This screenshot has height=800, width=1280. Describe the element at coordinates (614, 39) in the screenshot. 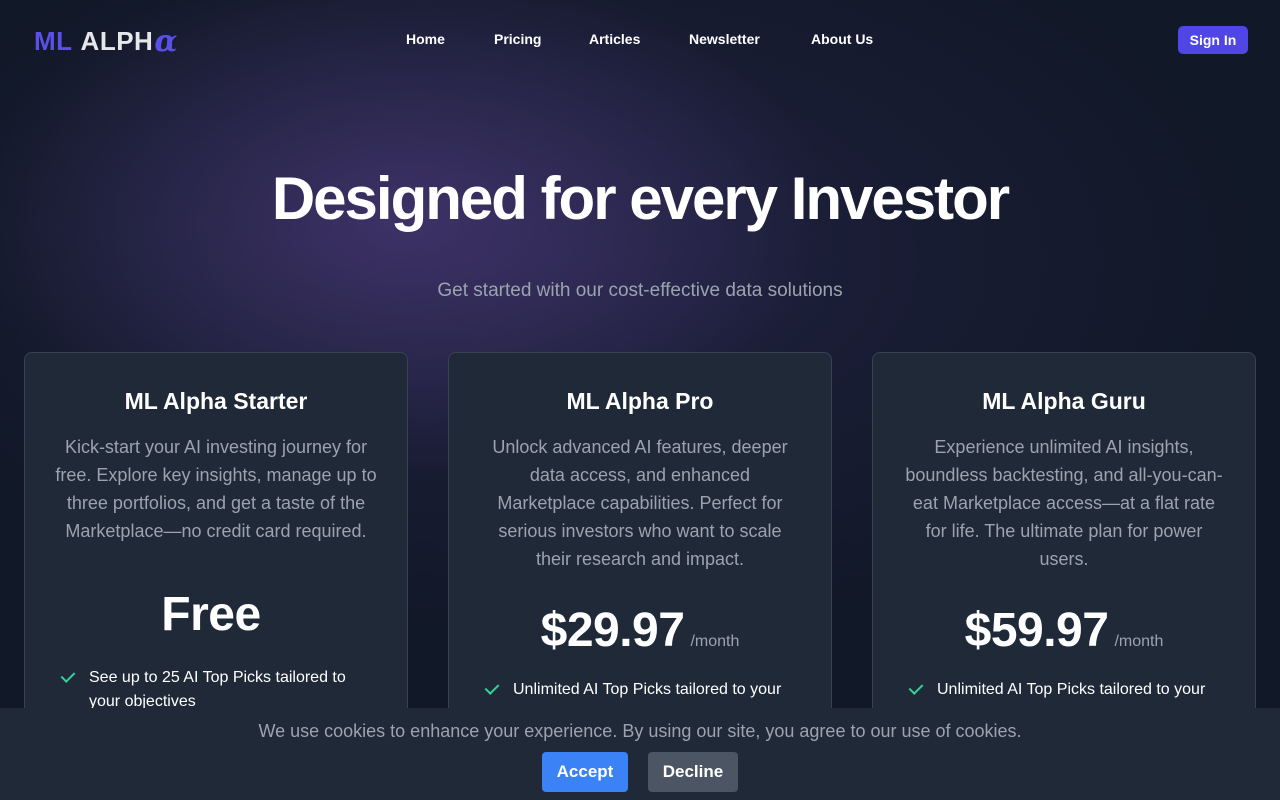

I see `nav-link-articles: Articles` at that location.